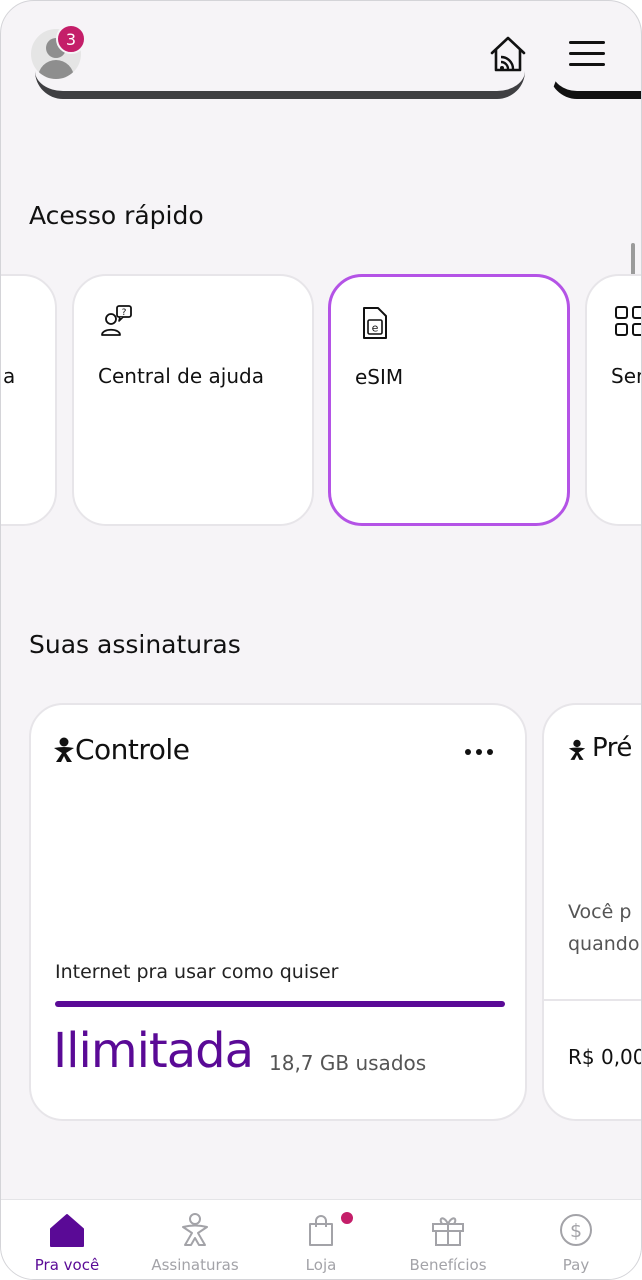 The width and height of the screenshot is (642, 1280). Describe the element at coordinates (321, 1265) in the screenshot. I see `nav-label: Loja` at that location.